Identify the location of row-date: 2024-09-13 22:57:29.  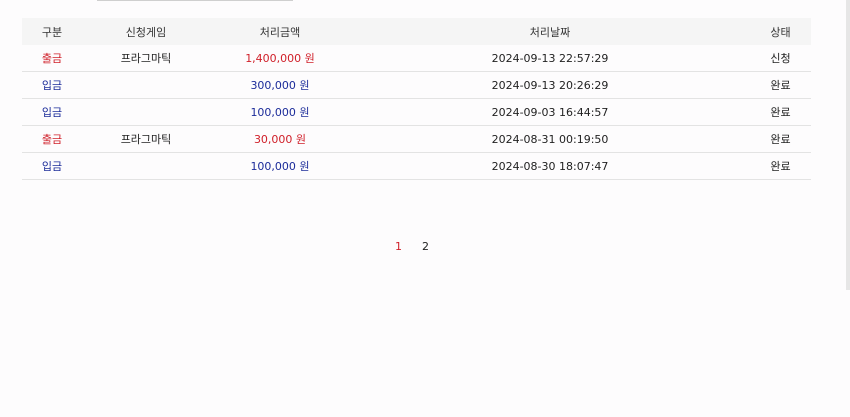
(550, 58).